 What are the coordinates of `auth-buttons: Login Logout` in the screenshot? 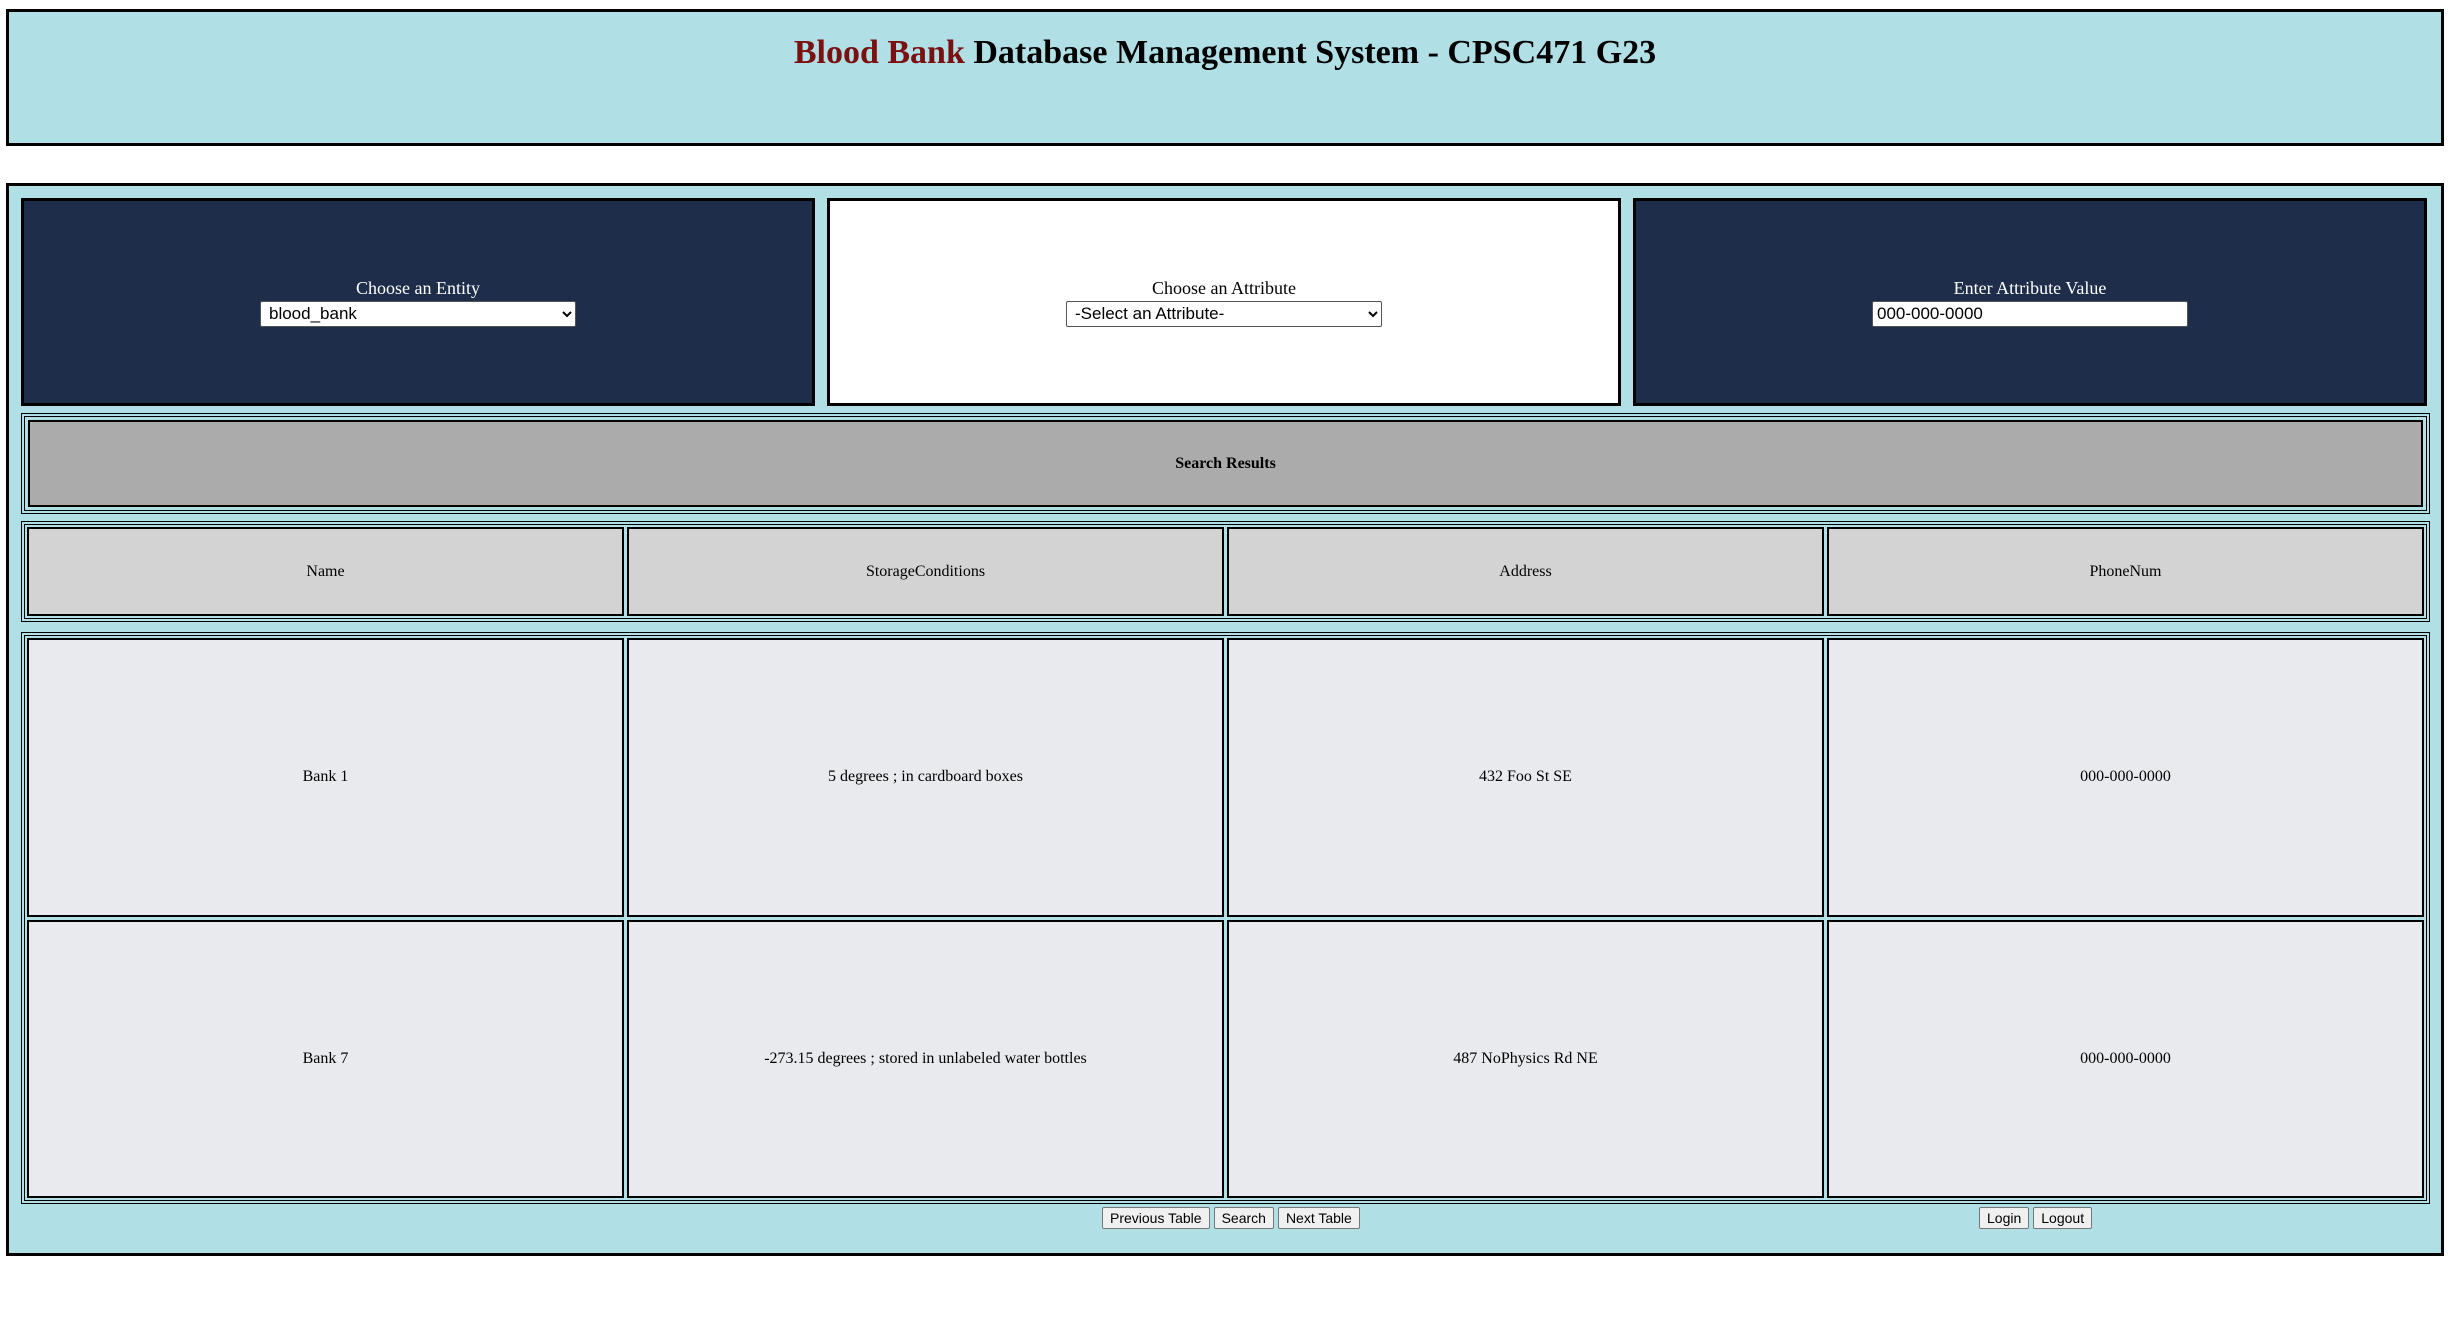 It's located at (2036, 1218).